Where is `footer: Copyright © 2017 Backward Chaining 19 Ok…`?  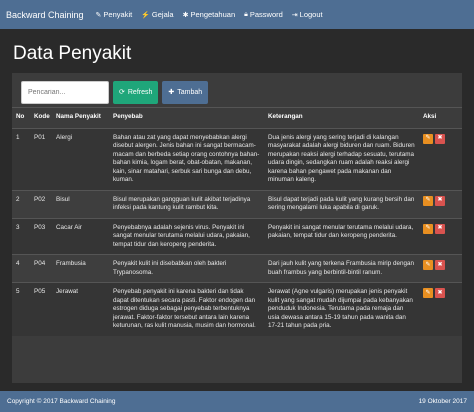 footer: Copyright © 2017 Backward Chaining 19 Ok… is located at coordinates (237, 401).